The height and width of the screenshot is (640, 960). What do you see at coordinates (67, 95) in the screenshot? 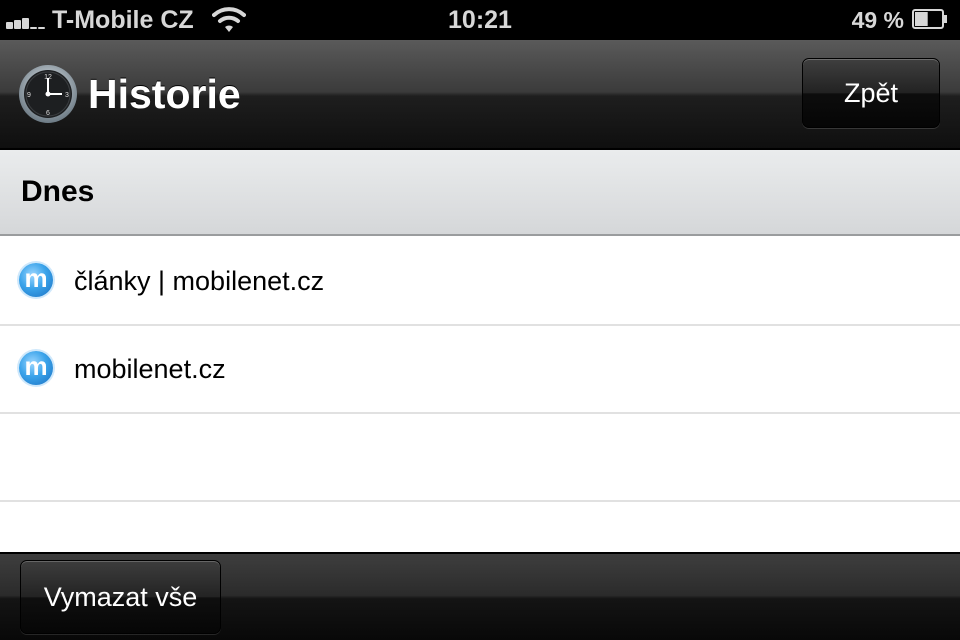
I see `svg-text: 3` at bounding box center [67, 95].